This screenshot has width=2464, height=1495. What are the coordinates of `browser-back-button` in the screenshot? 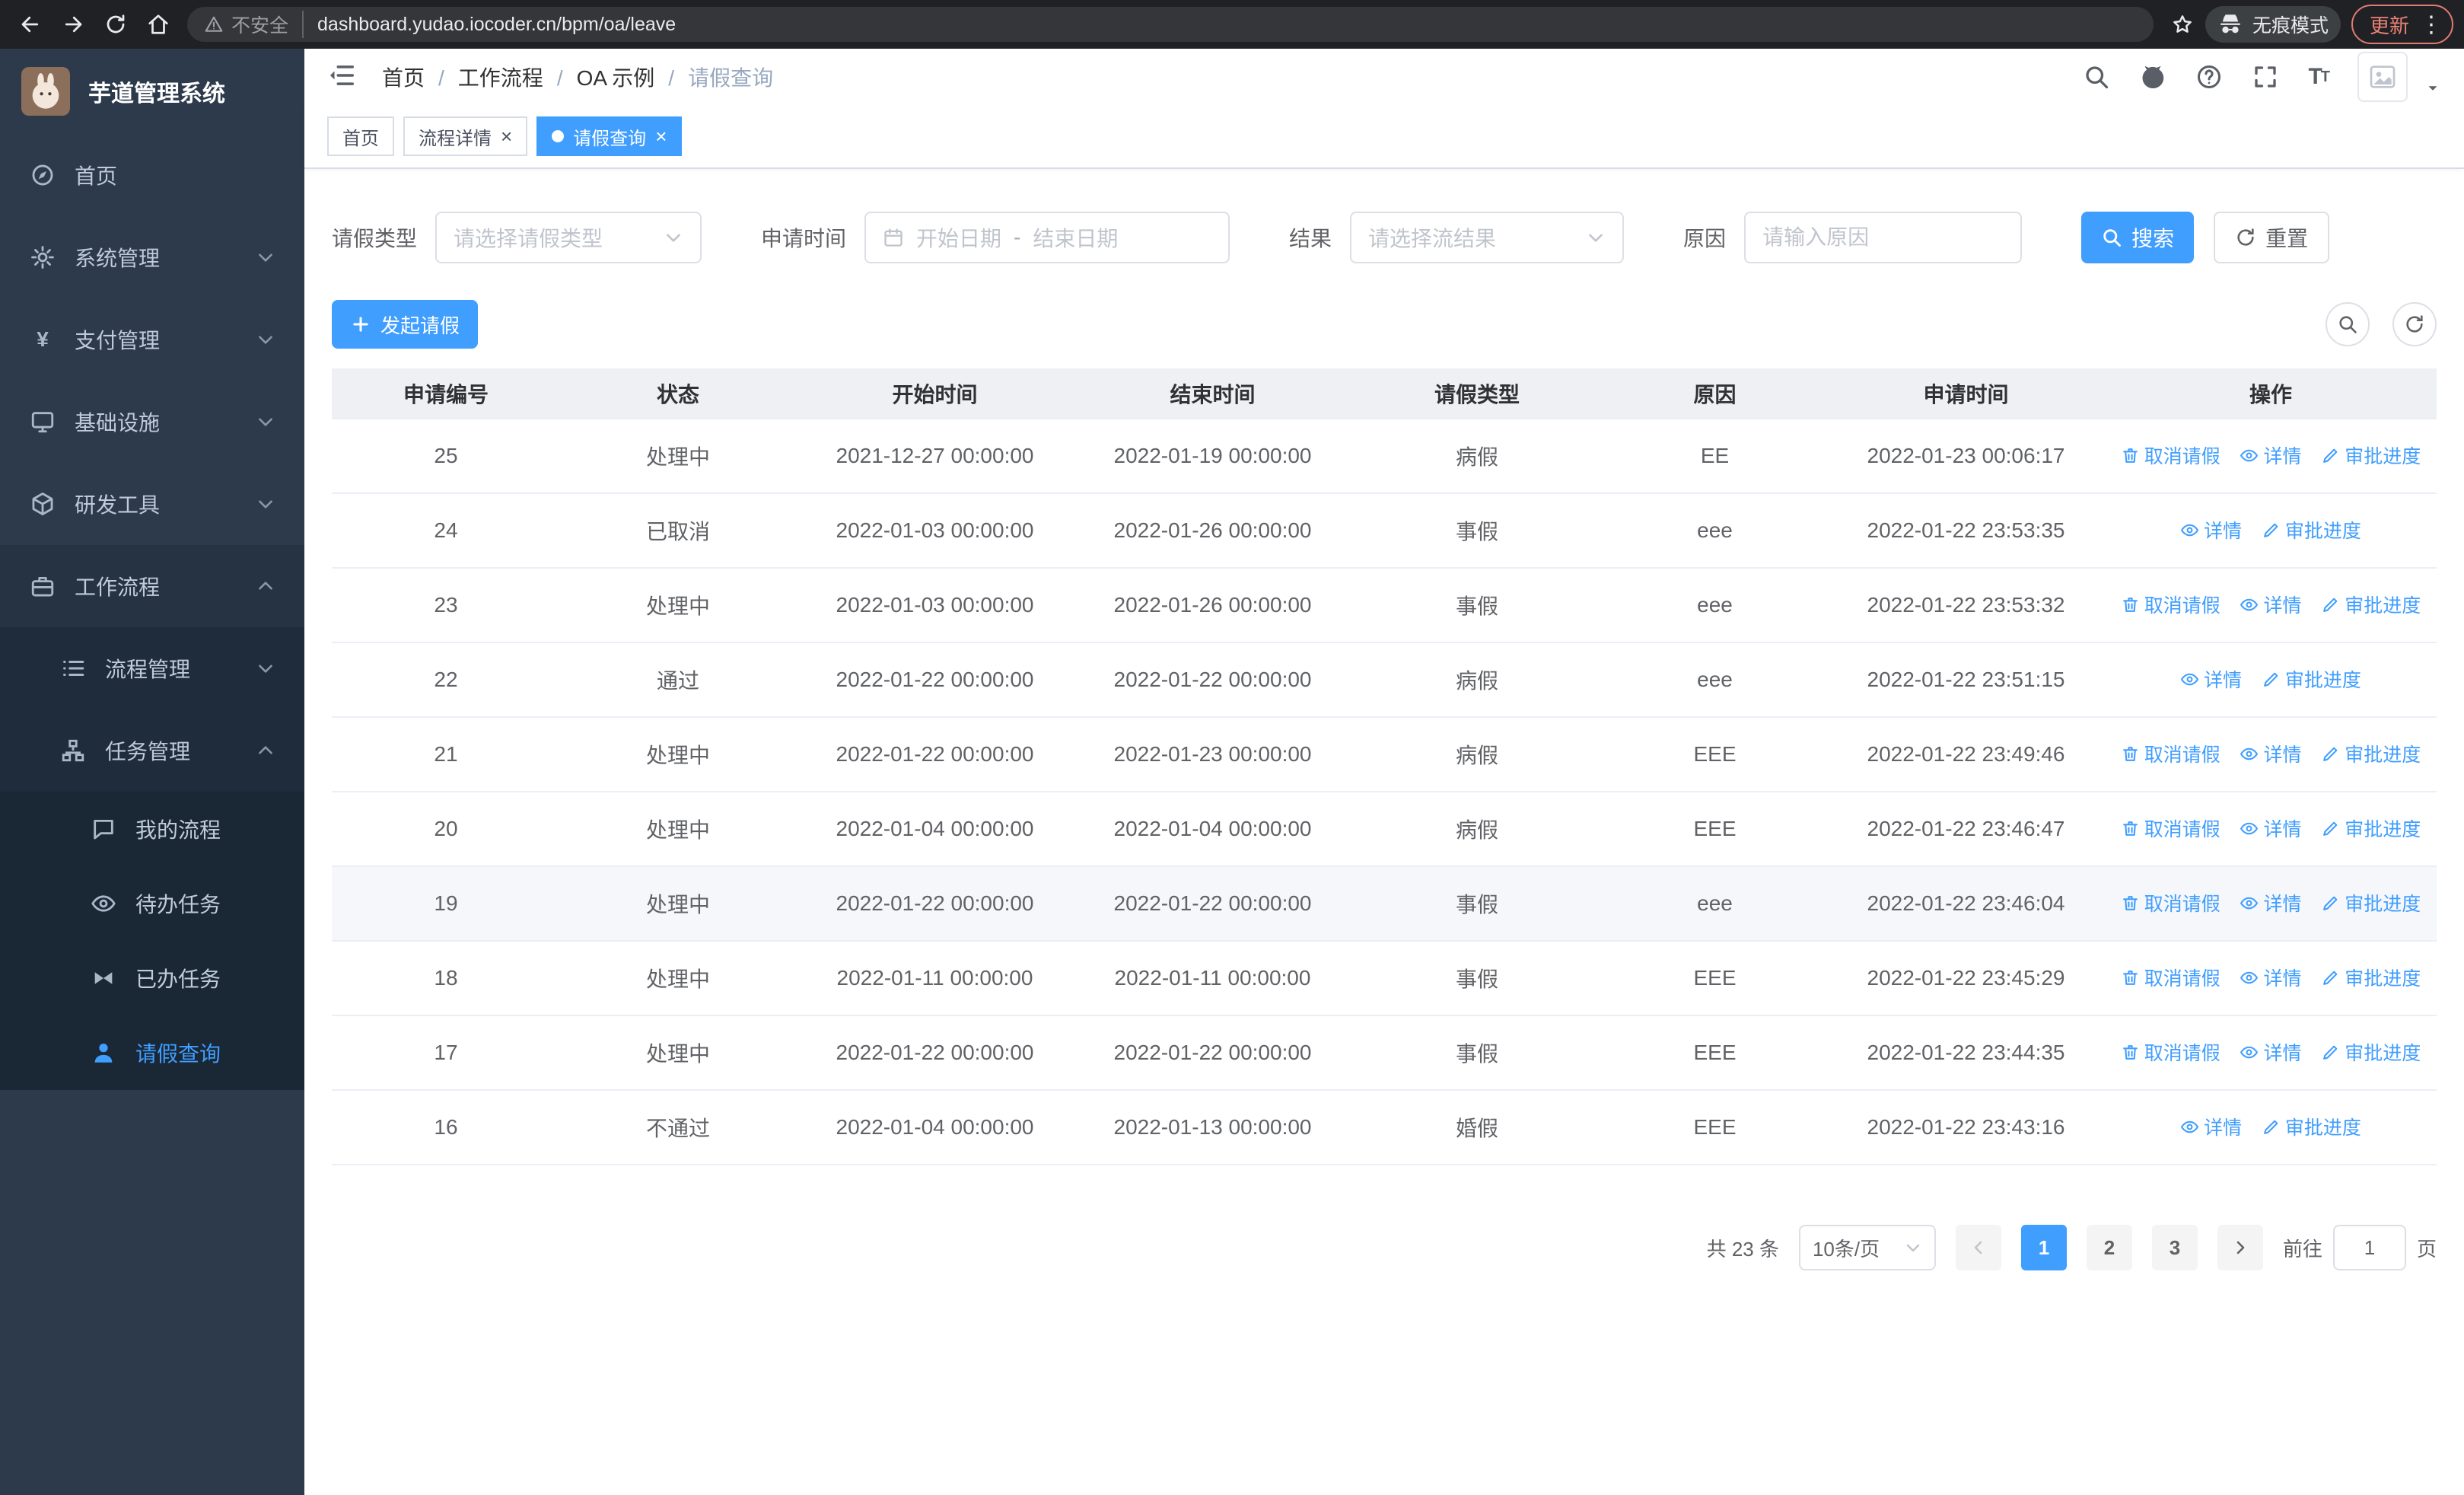 It's located at (30, 25).